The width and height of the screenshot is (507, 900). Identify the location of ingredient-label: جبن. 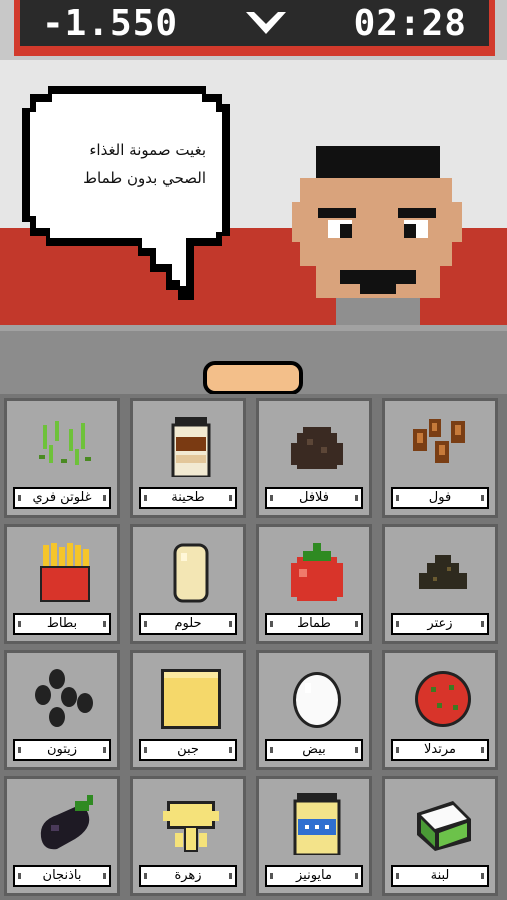
(188, 750).